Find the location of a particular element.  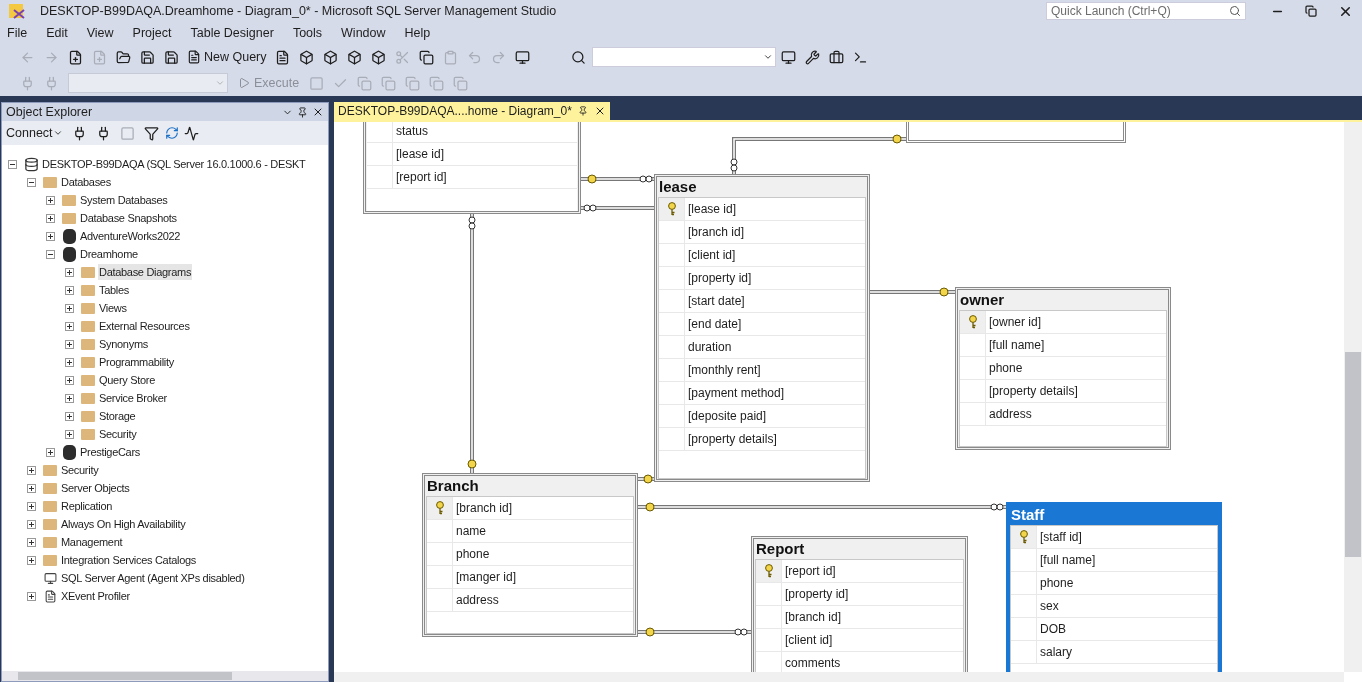

table-box: owner [owner id] [full name] phone [property details] address is located at coordinates (1063, 368).